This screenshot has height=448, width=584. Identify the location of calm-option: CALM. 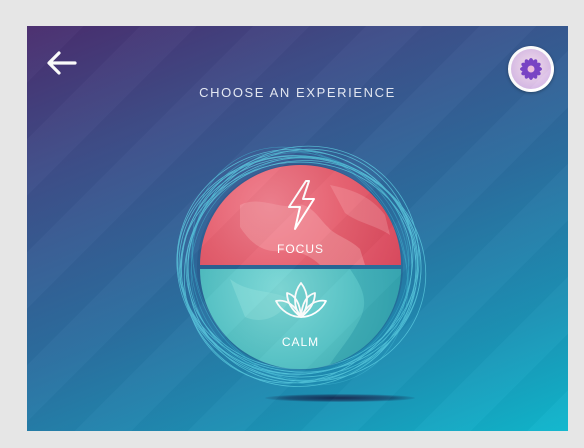
(300, 319).